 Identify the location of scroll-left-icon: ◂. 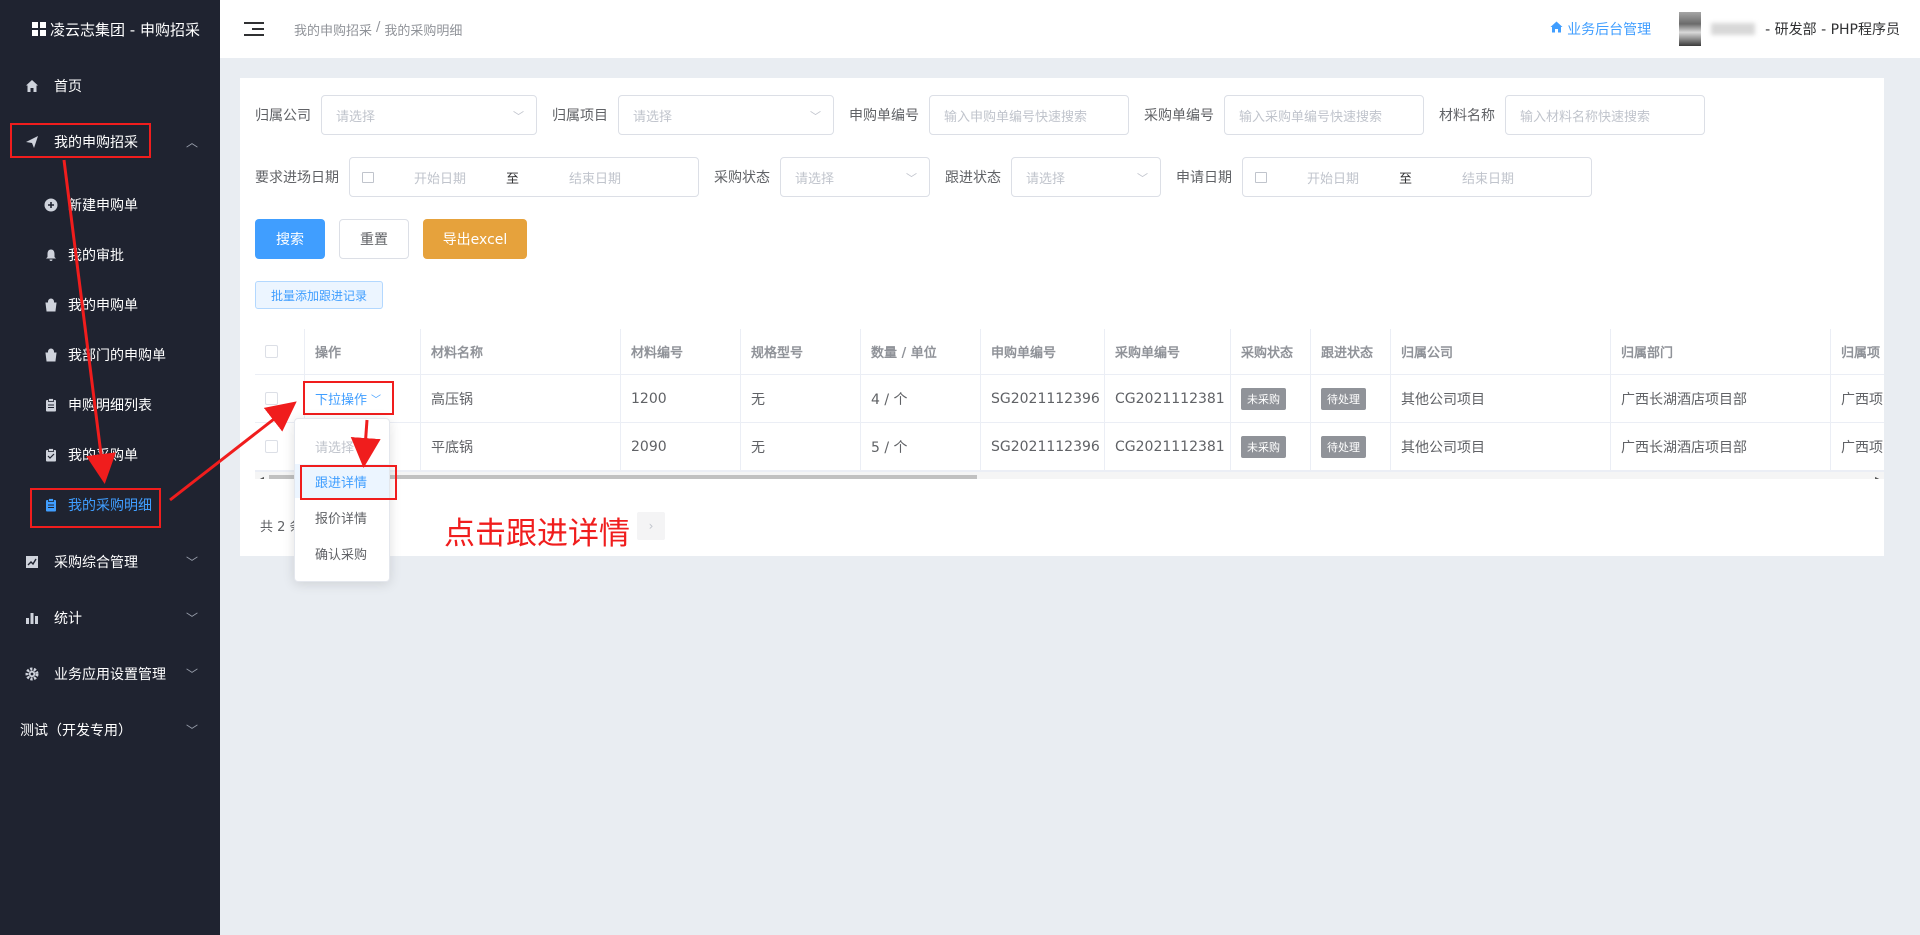
(261, 476).